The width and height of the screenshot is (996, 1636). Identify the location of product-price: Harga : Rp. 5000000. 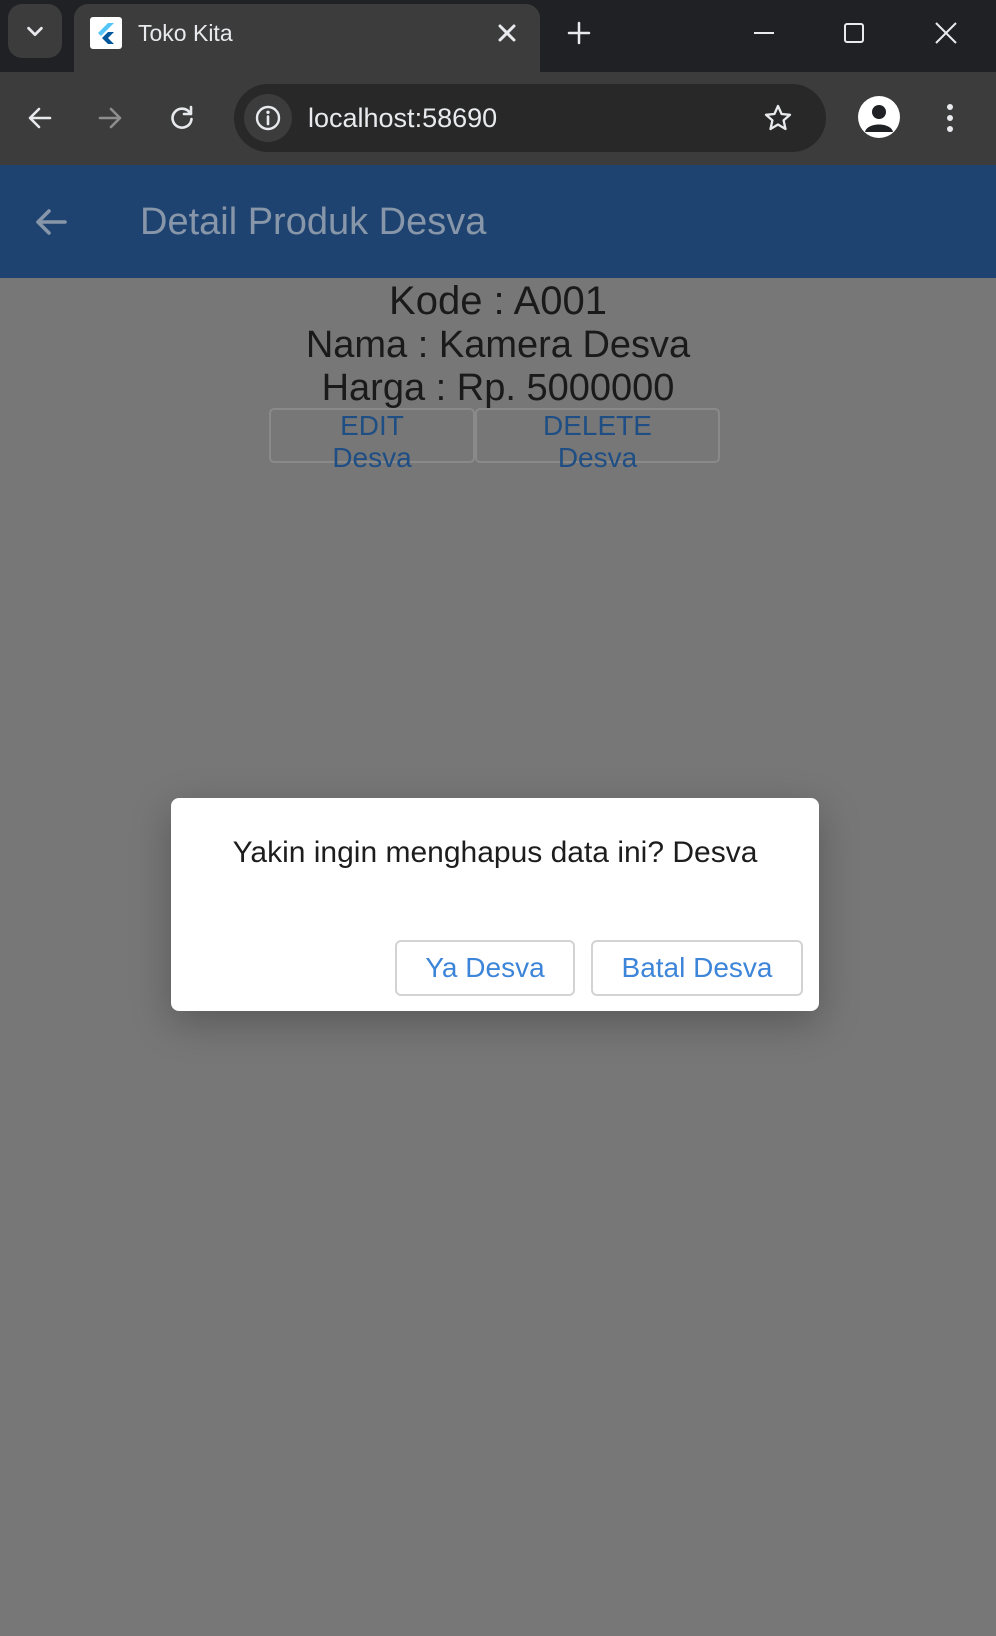
(498, 388).